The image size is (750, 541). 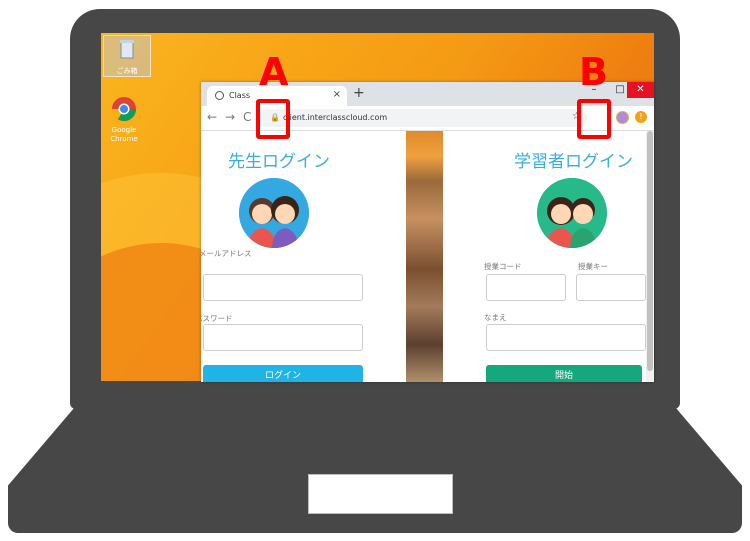 I want to click on class-key-field, so click(x=611, y=287).